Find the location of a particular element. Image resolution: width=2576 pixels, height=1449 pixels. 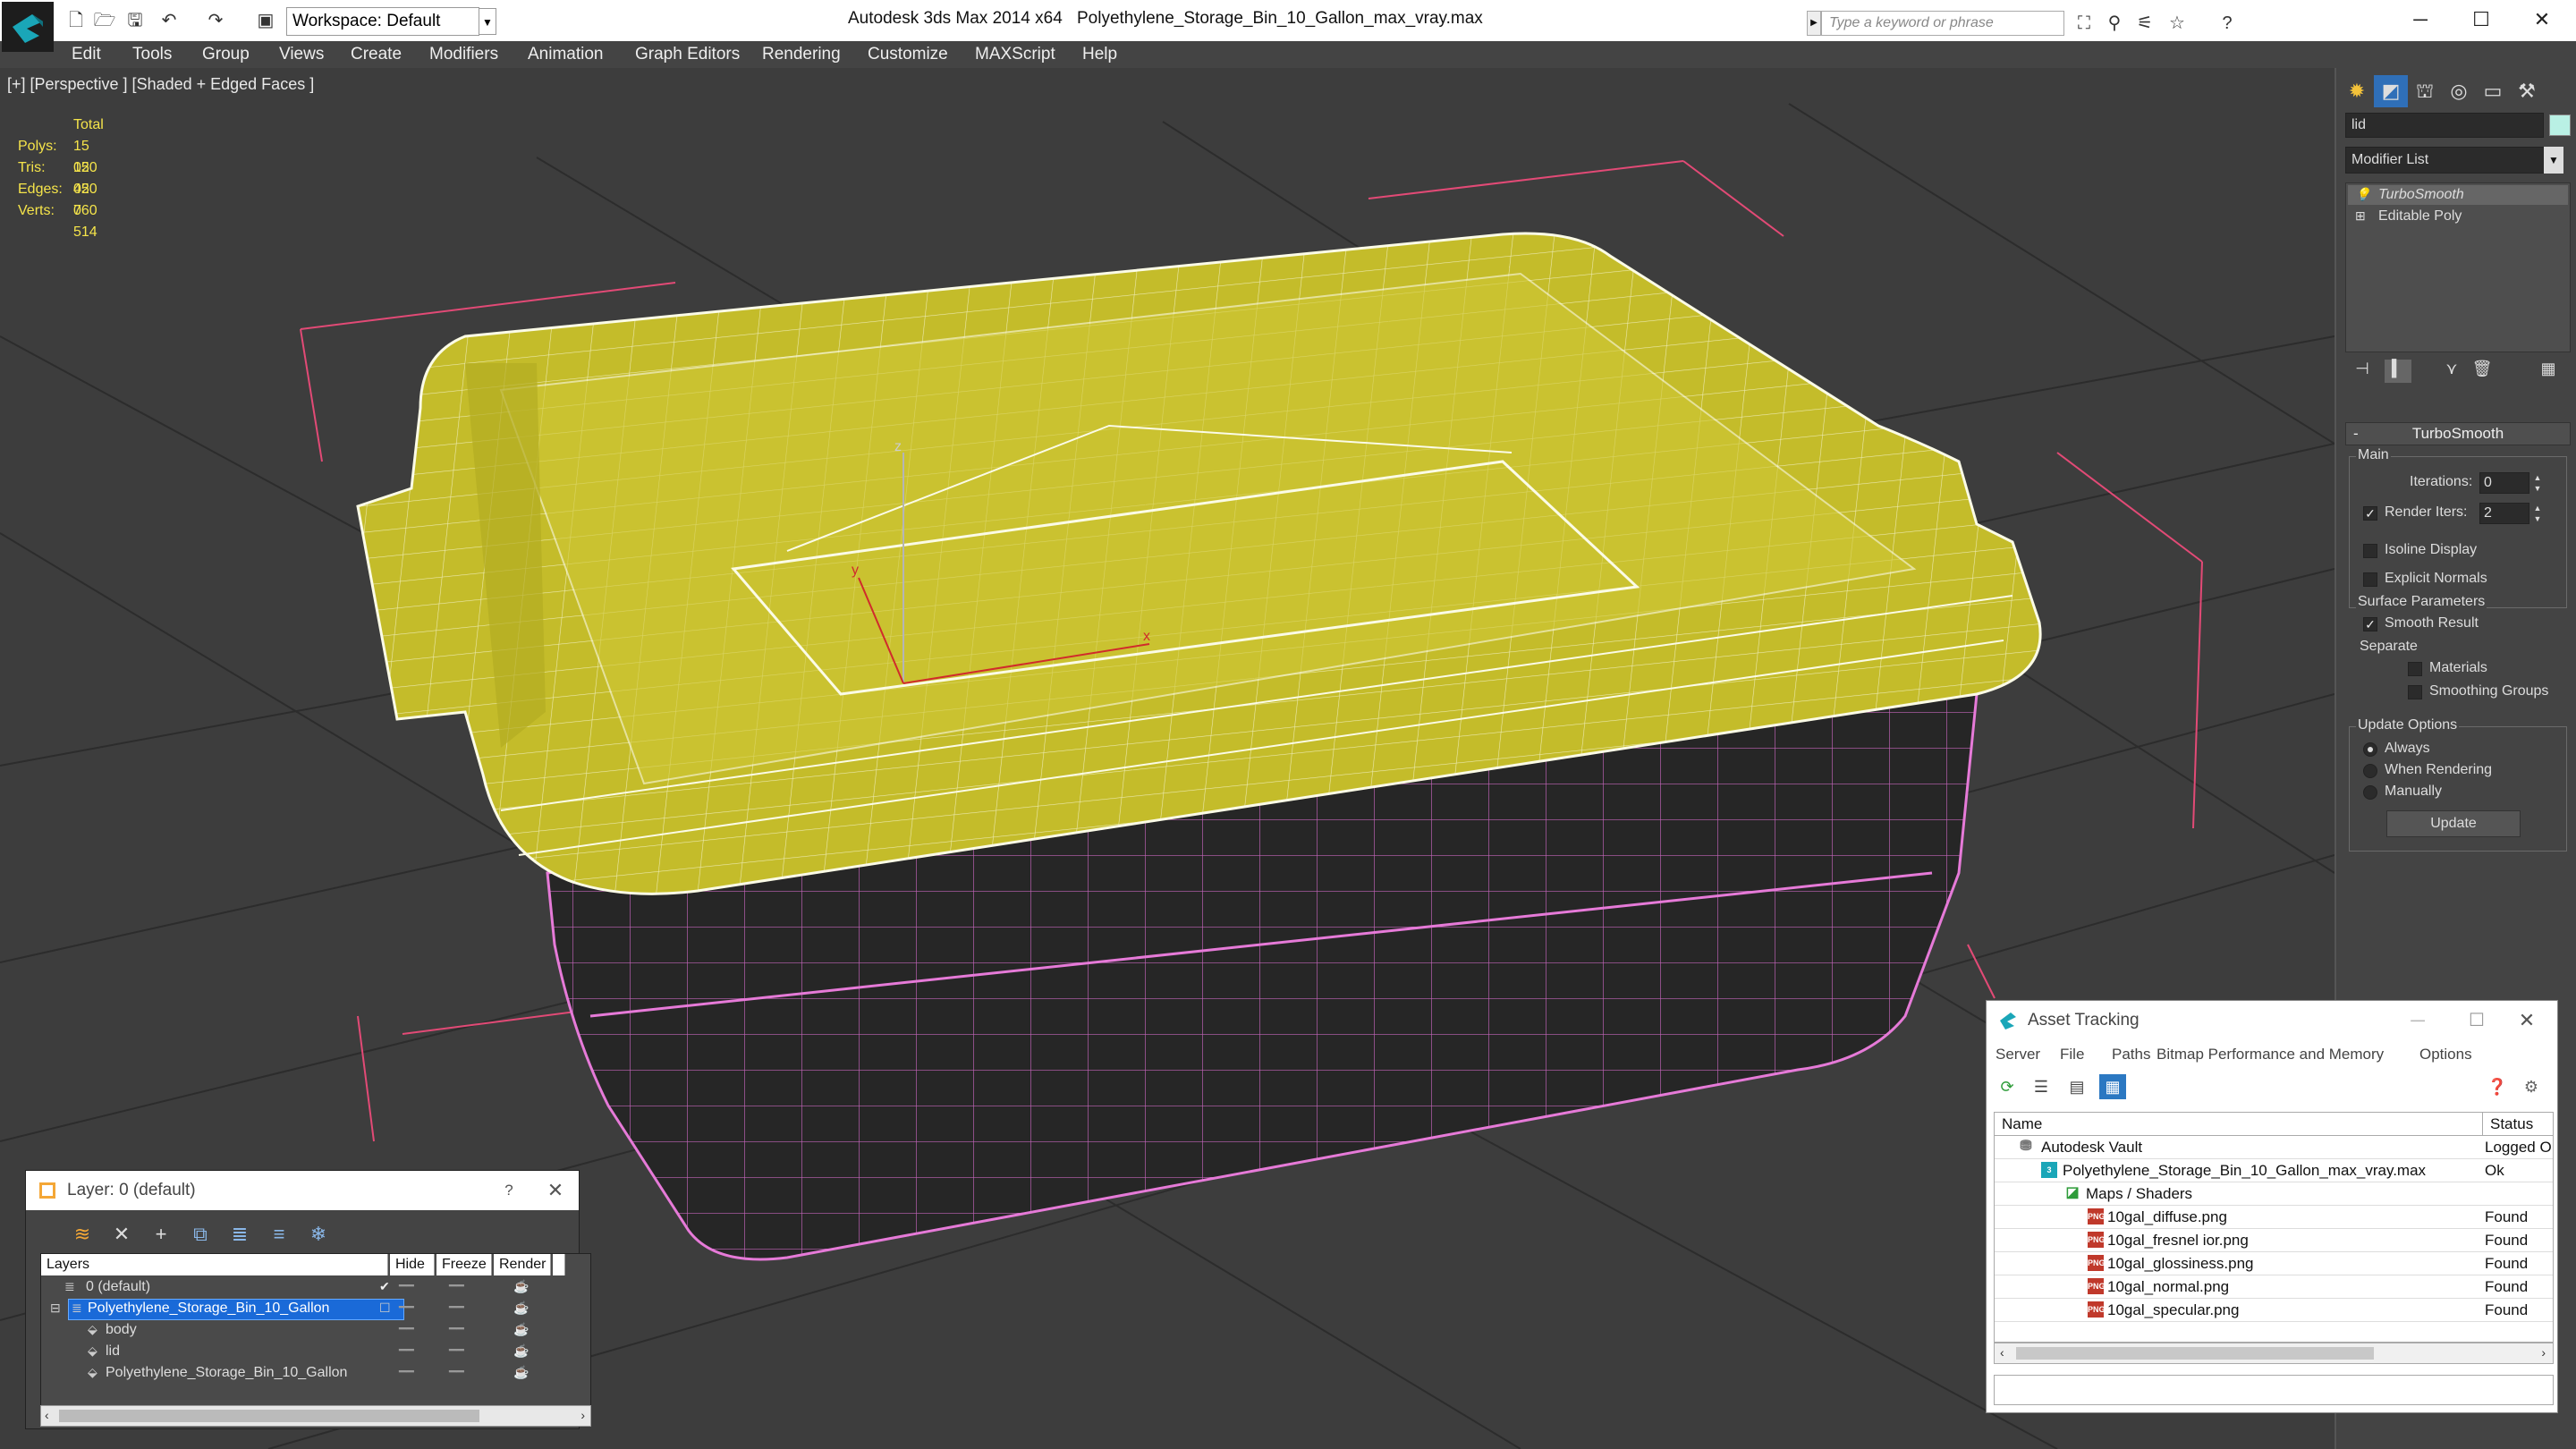

menu-help: Help is located at coordinates (1099, 54).